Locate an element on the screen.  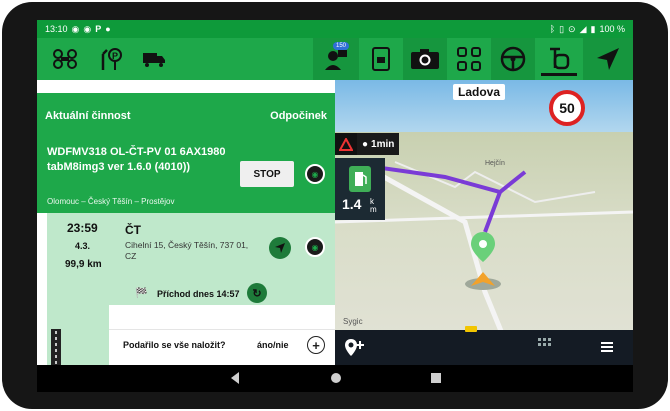
apps-grid-icon is located at coordinates (469, 59).